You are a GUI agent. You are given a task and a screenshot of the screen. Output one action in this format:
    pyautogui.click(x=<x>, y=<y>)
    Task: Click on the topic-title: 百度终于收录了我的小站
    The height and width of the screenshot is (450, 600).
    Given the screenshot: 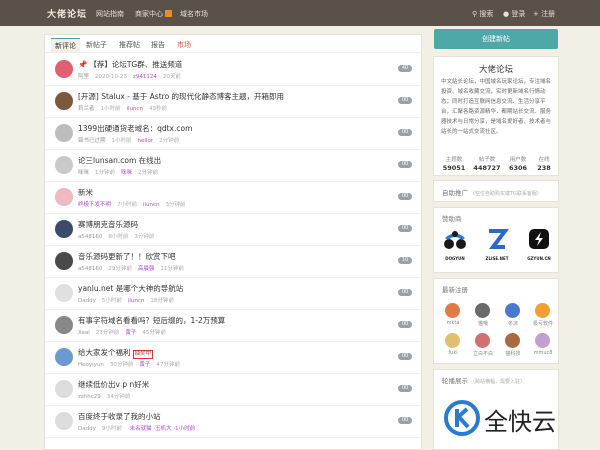 What is the action you would take?
    pyautogui.click(x=119, y=416)
    